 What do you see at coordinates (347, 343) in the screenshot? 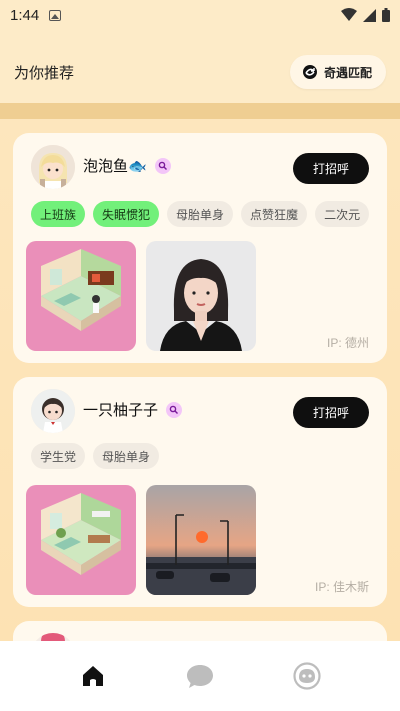
I see `ip-location: IP: 德州` at bounding box center [347, 343].